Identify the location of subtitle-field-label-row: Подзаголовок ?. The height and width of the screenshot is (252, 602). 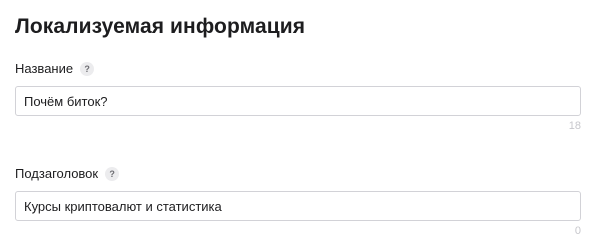
(67, 173).